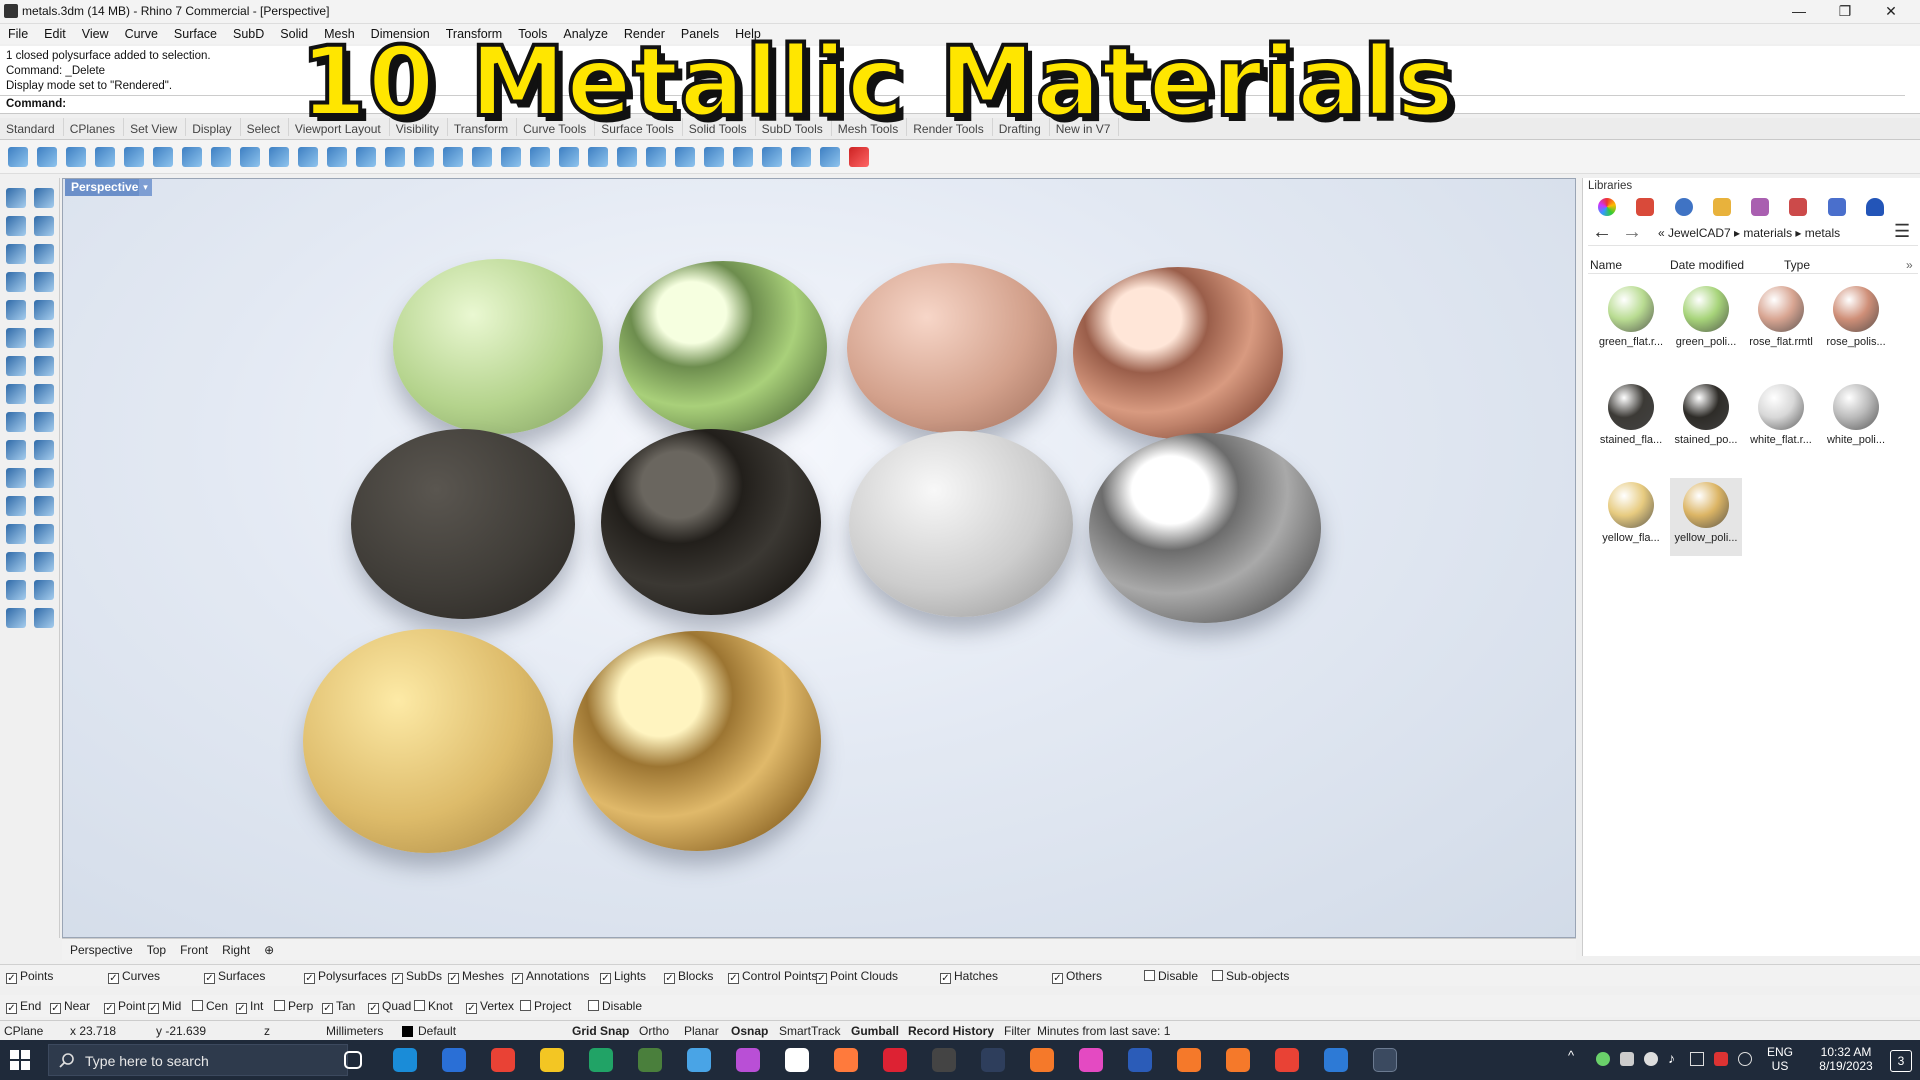  Describe the element at coordinates (18, 32) in the screenshot. I see `menu-file: File` at that location.